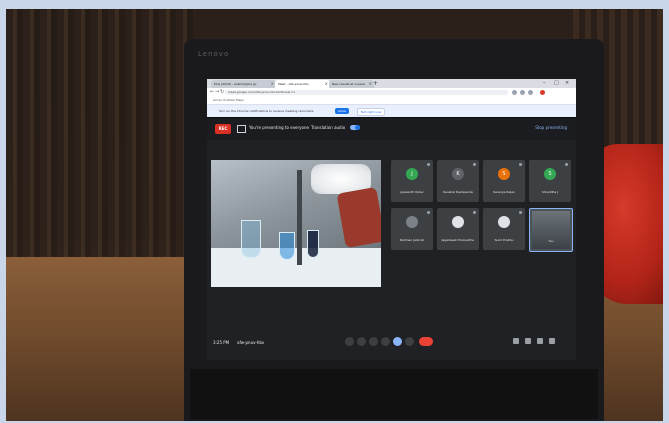 This screenshot has height=423, width=669. I want to click on back-icon: ←, so click(212, 92).